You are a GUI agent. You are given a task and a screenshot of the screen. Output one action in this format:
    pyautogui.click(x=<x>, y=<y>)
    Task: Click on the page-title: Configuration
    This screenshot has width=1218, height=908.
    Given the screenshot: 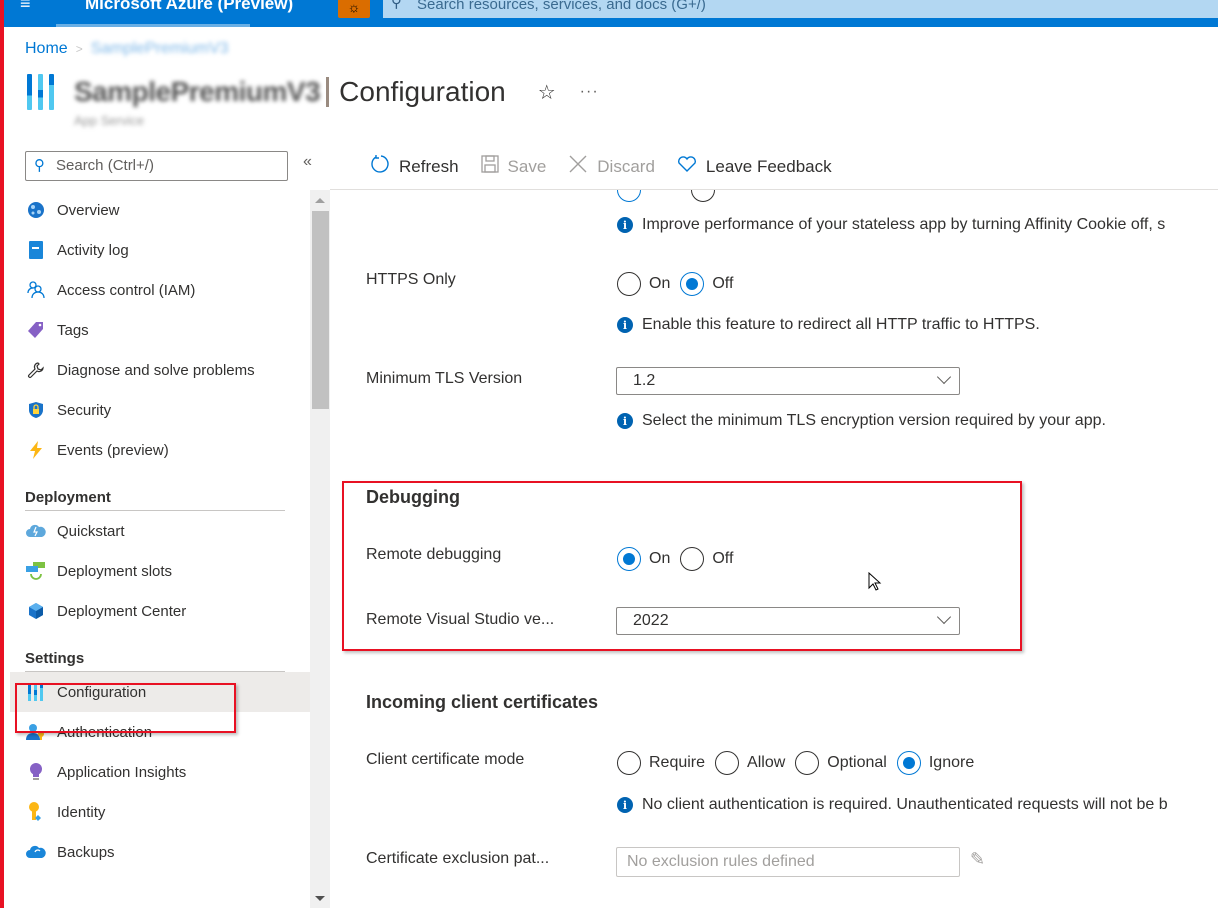 What is the action you would take?
    pyautogui.click(x=422, y=91)
    